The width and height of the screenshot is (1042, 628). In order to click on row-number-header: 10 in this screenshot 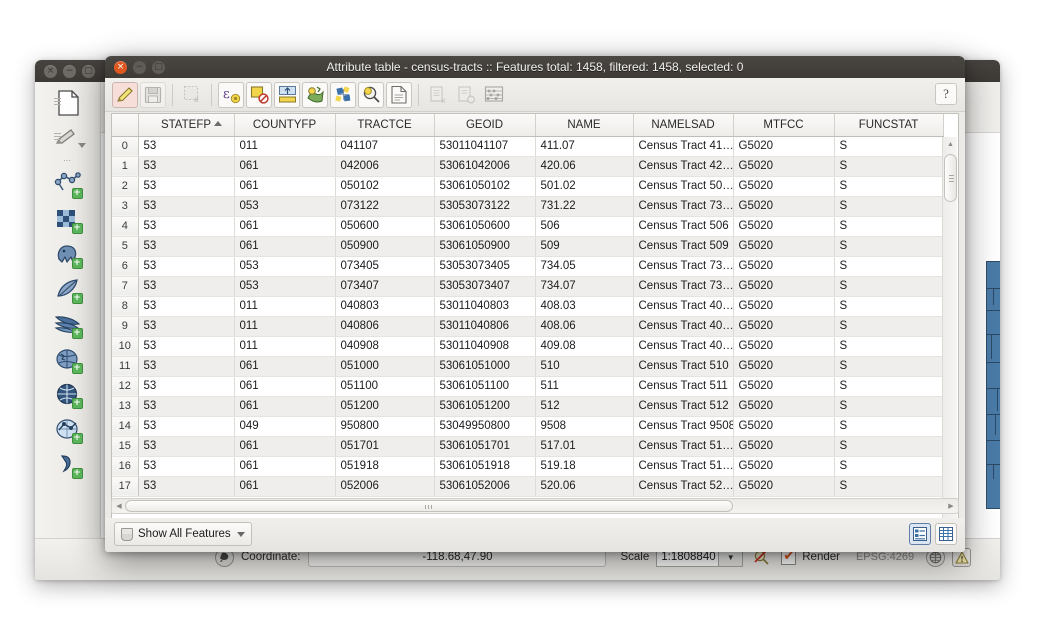, I will do `click(125, 346)`.